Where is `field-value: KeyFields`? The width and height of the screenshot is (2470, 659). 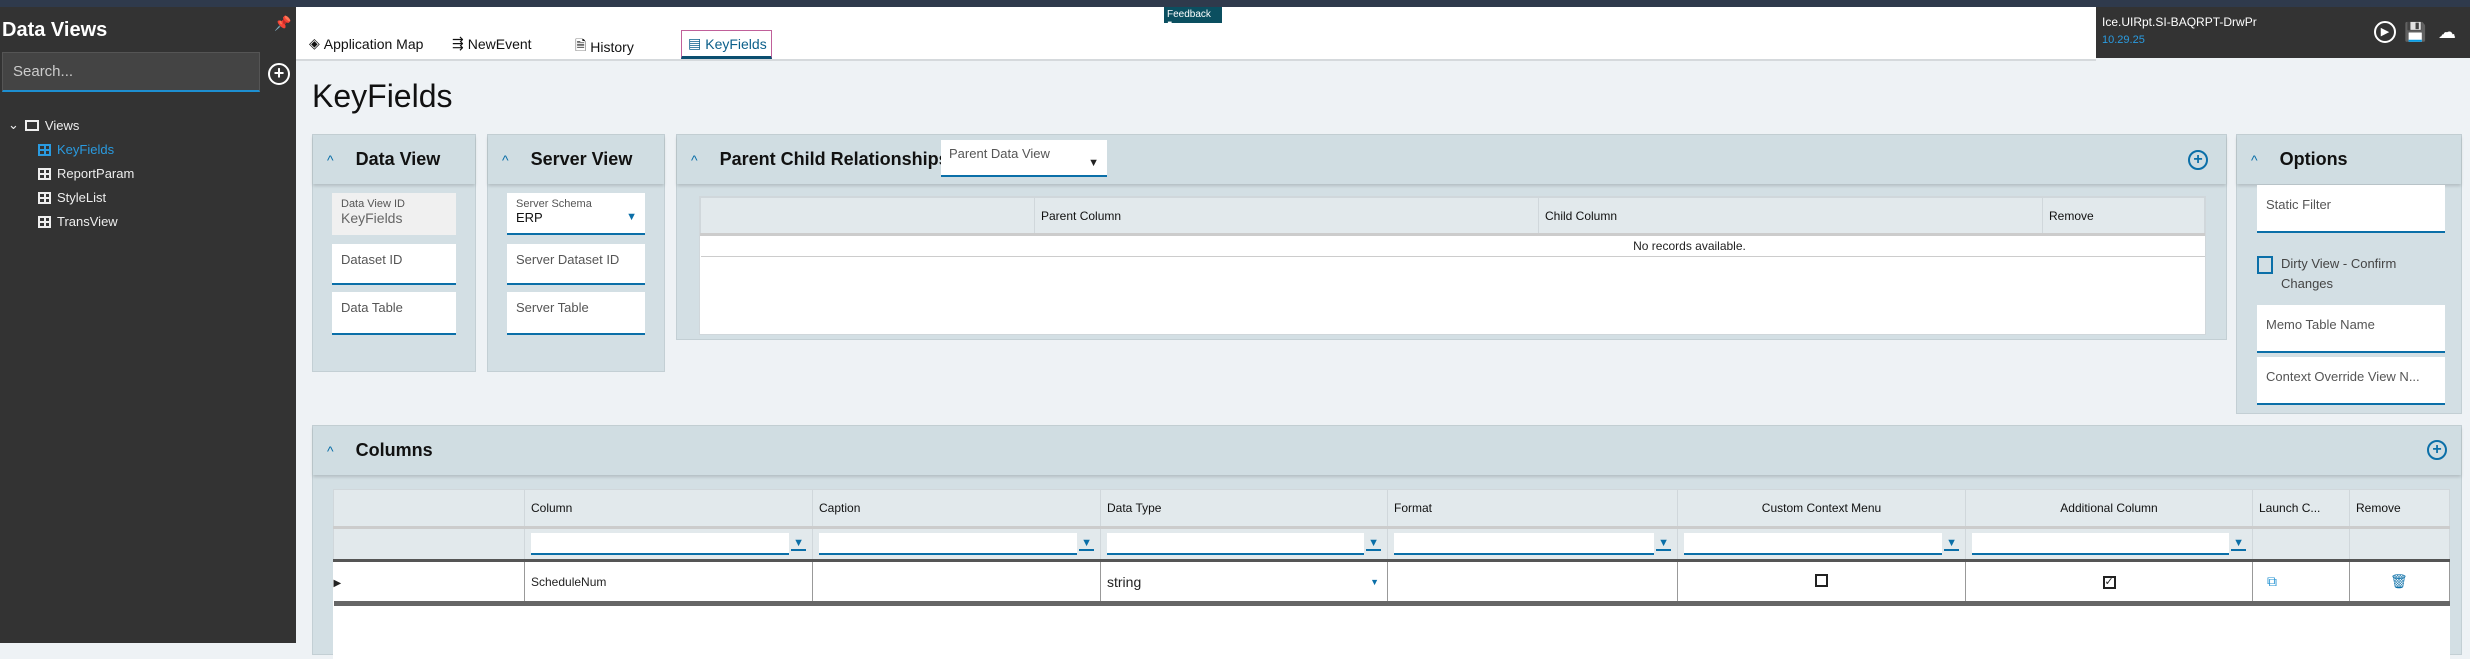
field-value: KeyFields is located at coordinates (372, 218).